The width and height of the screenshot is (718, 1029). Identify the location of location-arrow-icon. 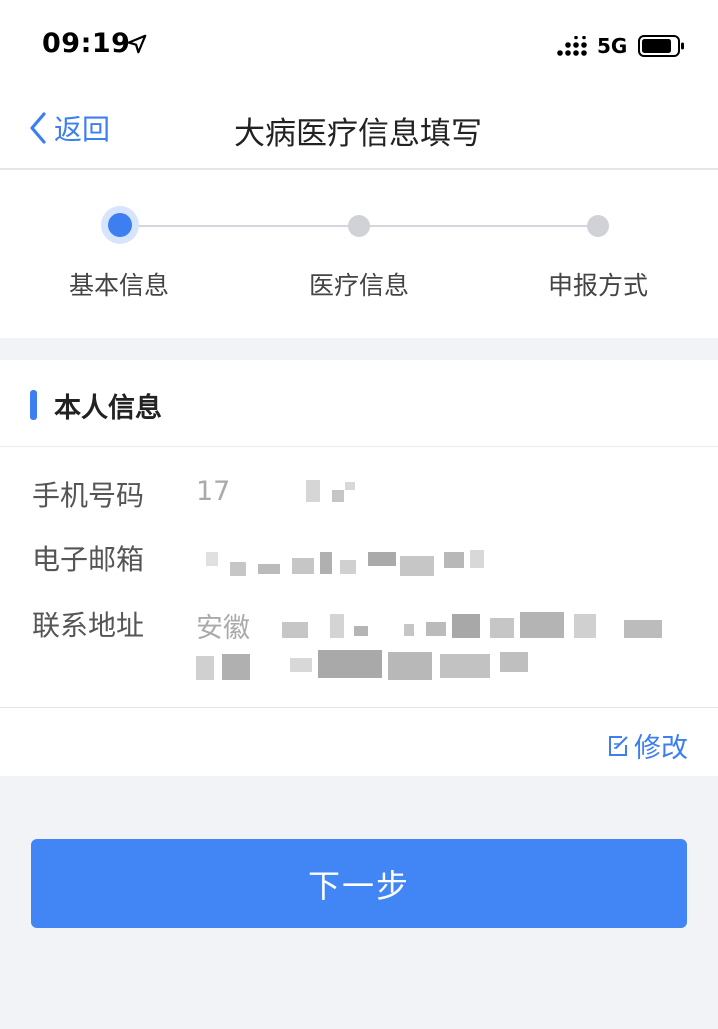
(137, 44).